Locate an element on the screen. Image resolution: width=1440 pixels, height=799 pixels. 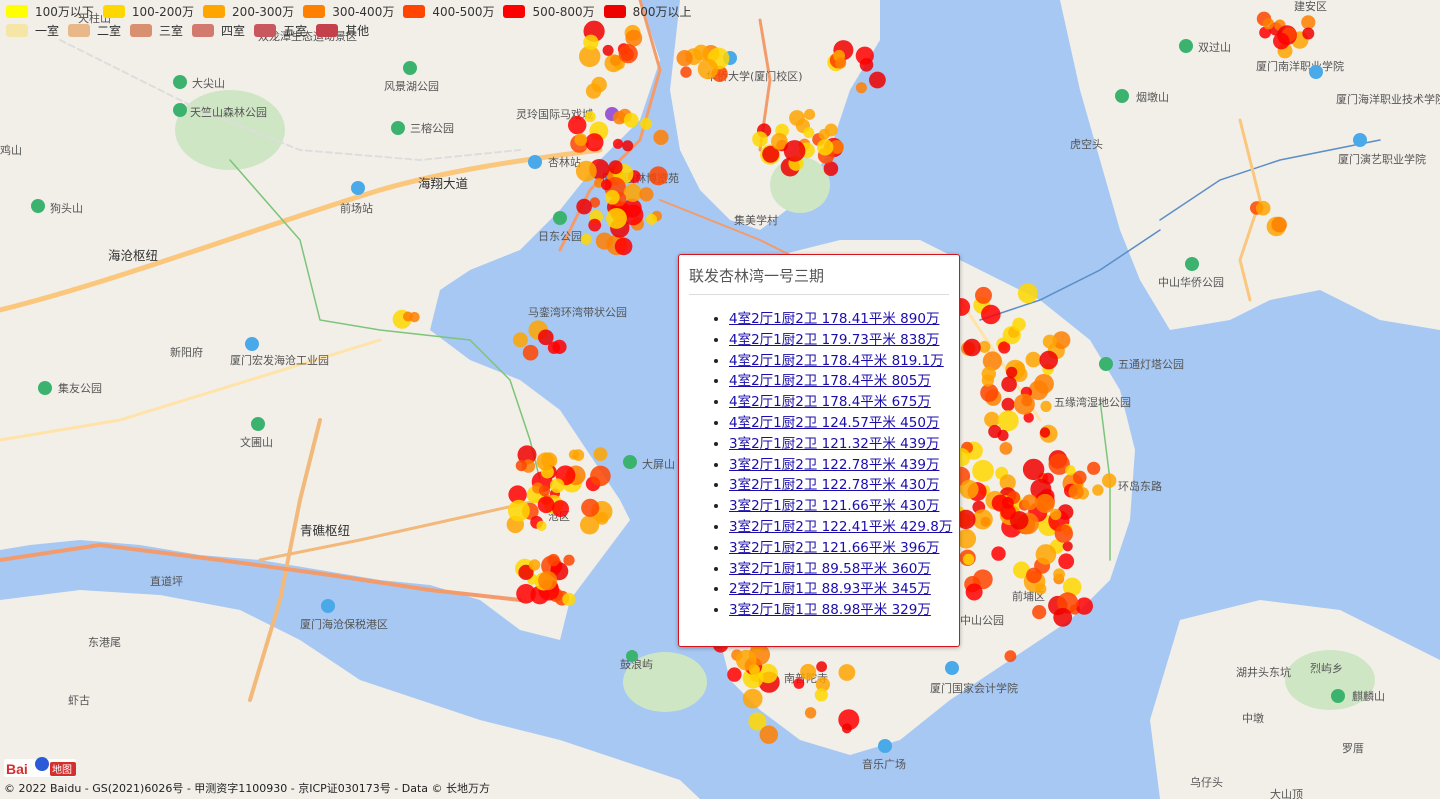
listing-link: 4室2厅1厨2卫 179.73平米 838万 is located at coordinates (834, 340).